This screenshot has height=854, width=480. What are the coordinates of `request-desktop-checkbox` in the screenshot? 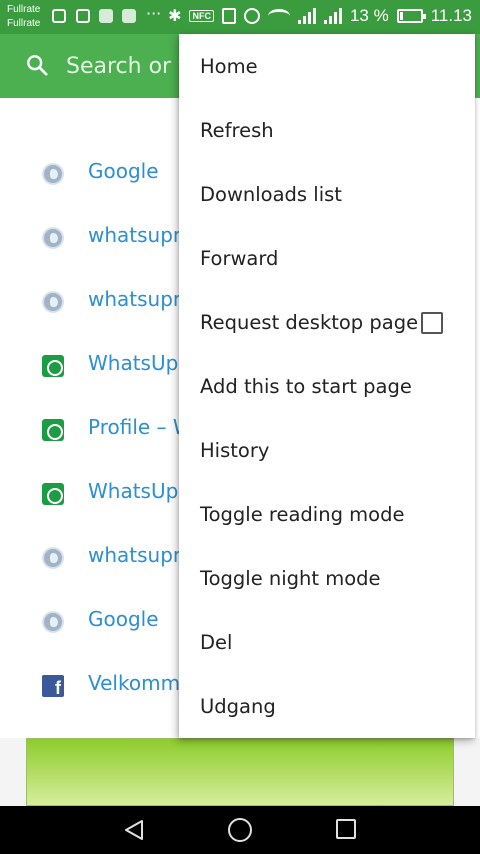 It's located at (432, 323).